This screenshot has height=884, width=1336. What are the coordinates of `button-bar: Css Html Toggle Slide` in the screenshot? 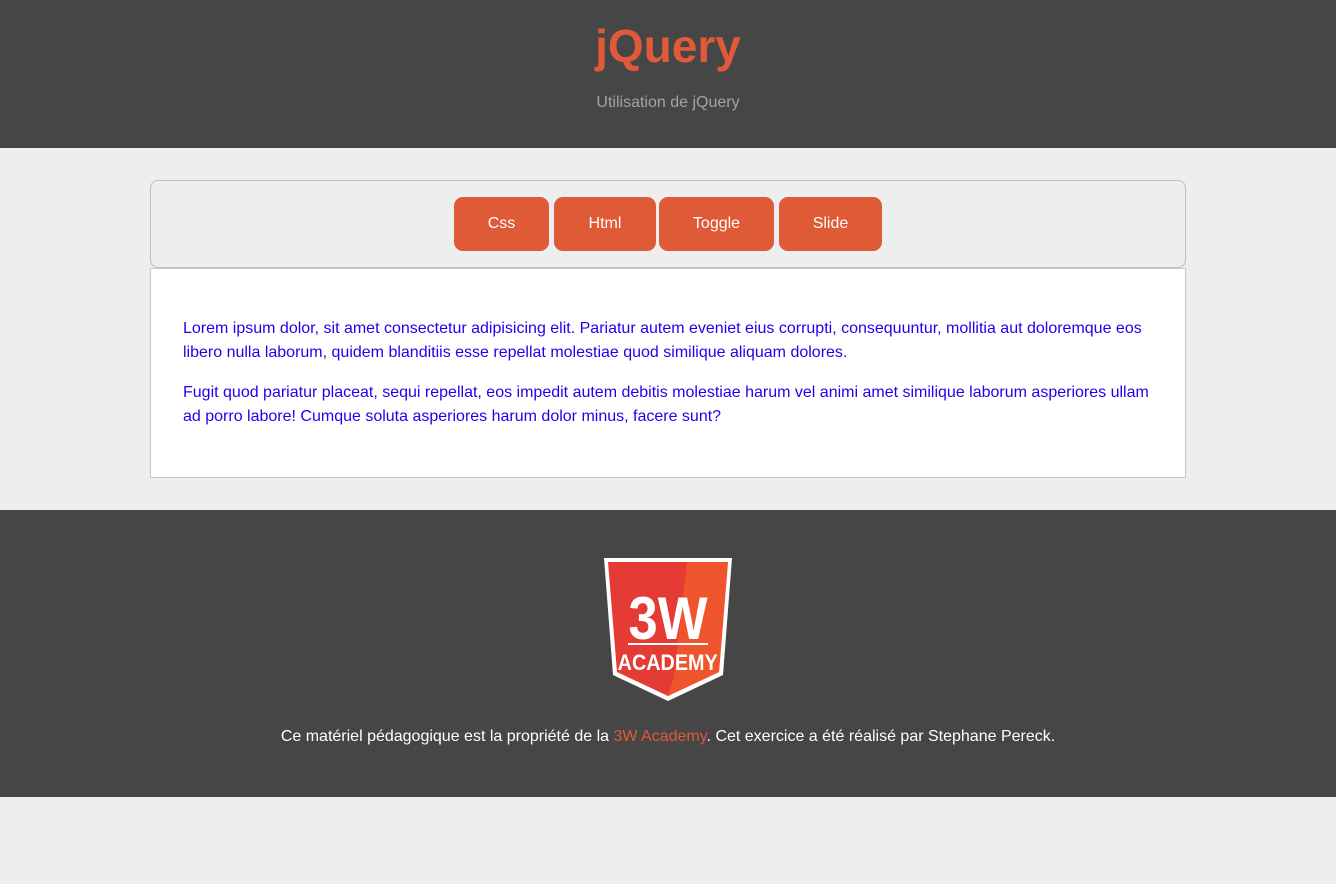 It's located at (668, 224).